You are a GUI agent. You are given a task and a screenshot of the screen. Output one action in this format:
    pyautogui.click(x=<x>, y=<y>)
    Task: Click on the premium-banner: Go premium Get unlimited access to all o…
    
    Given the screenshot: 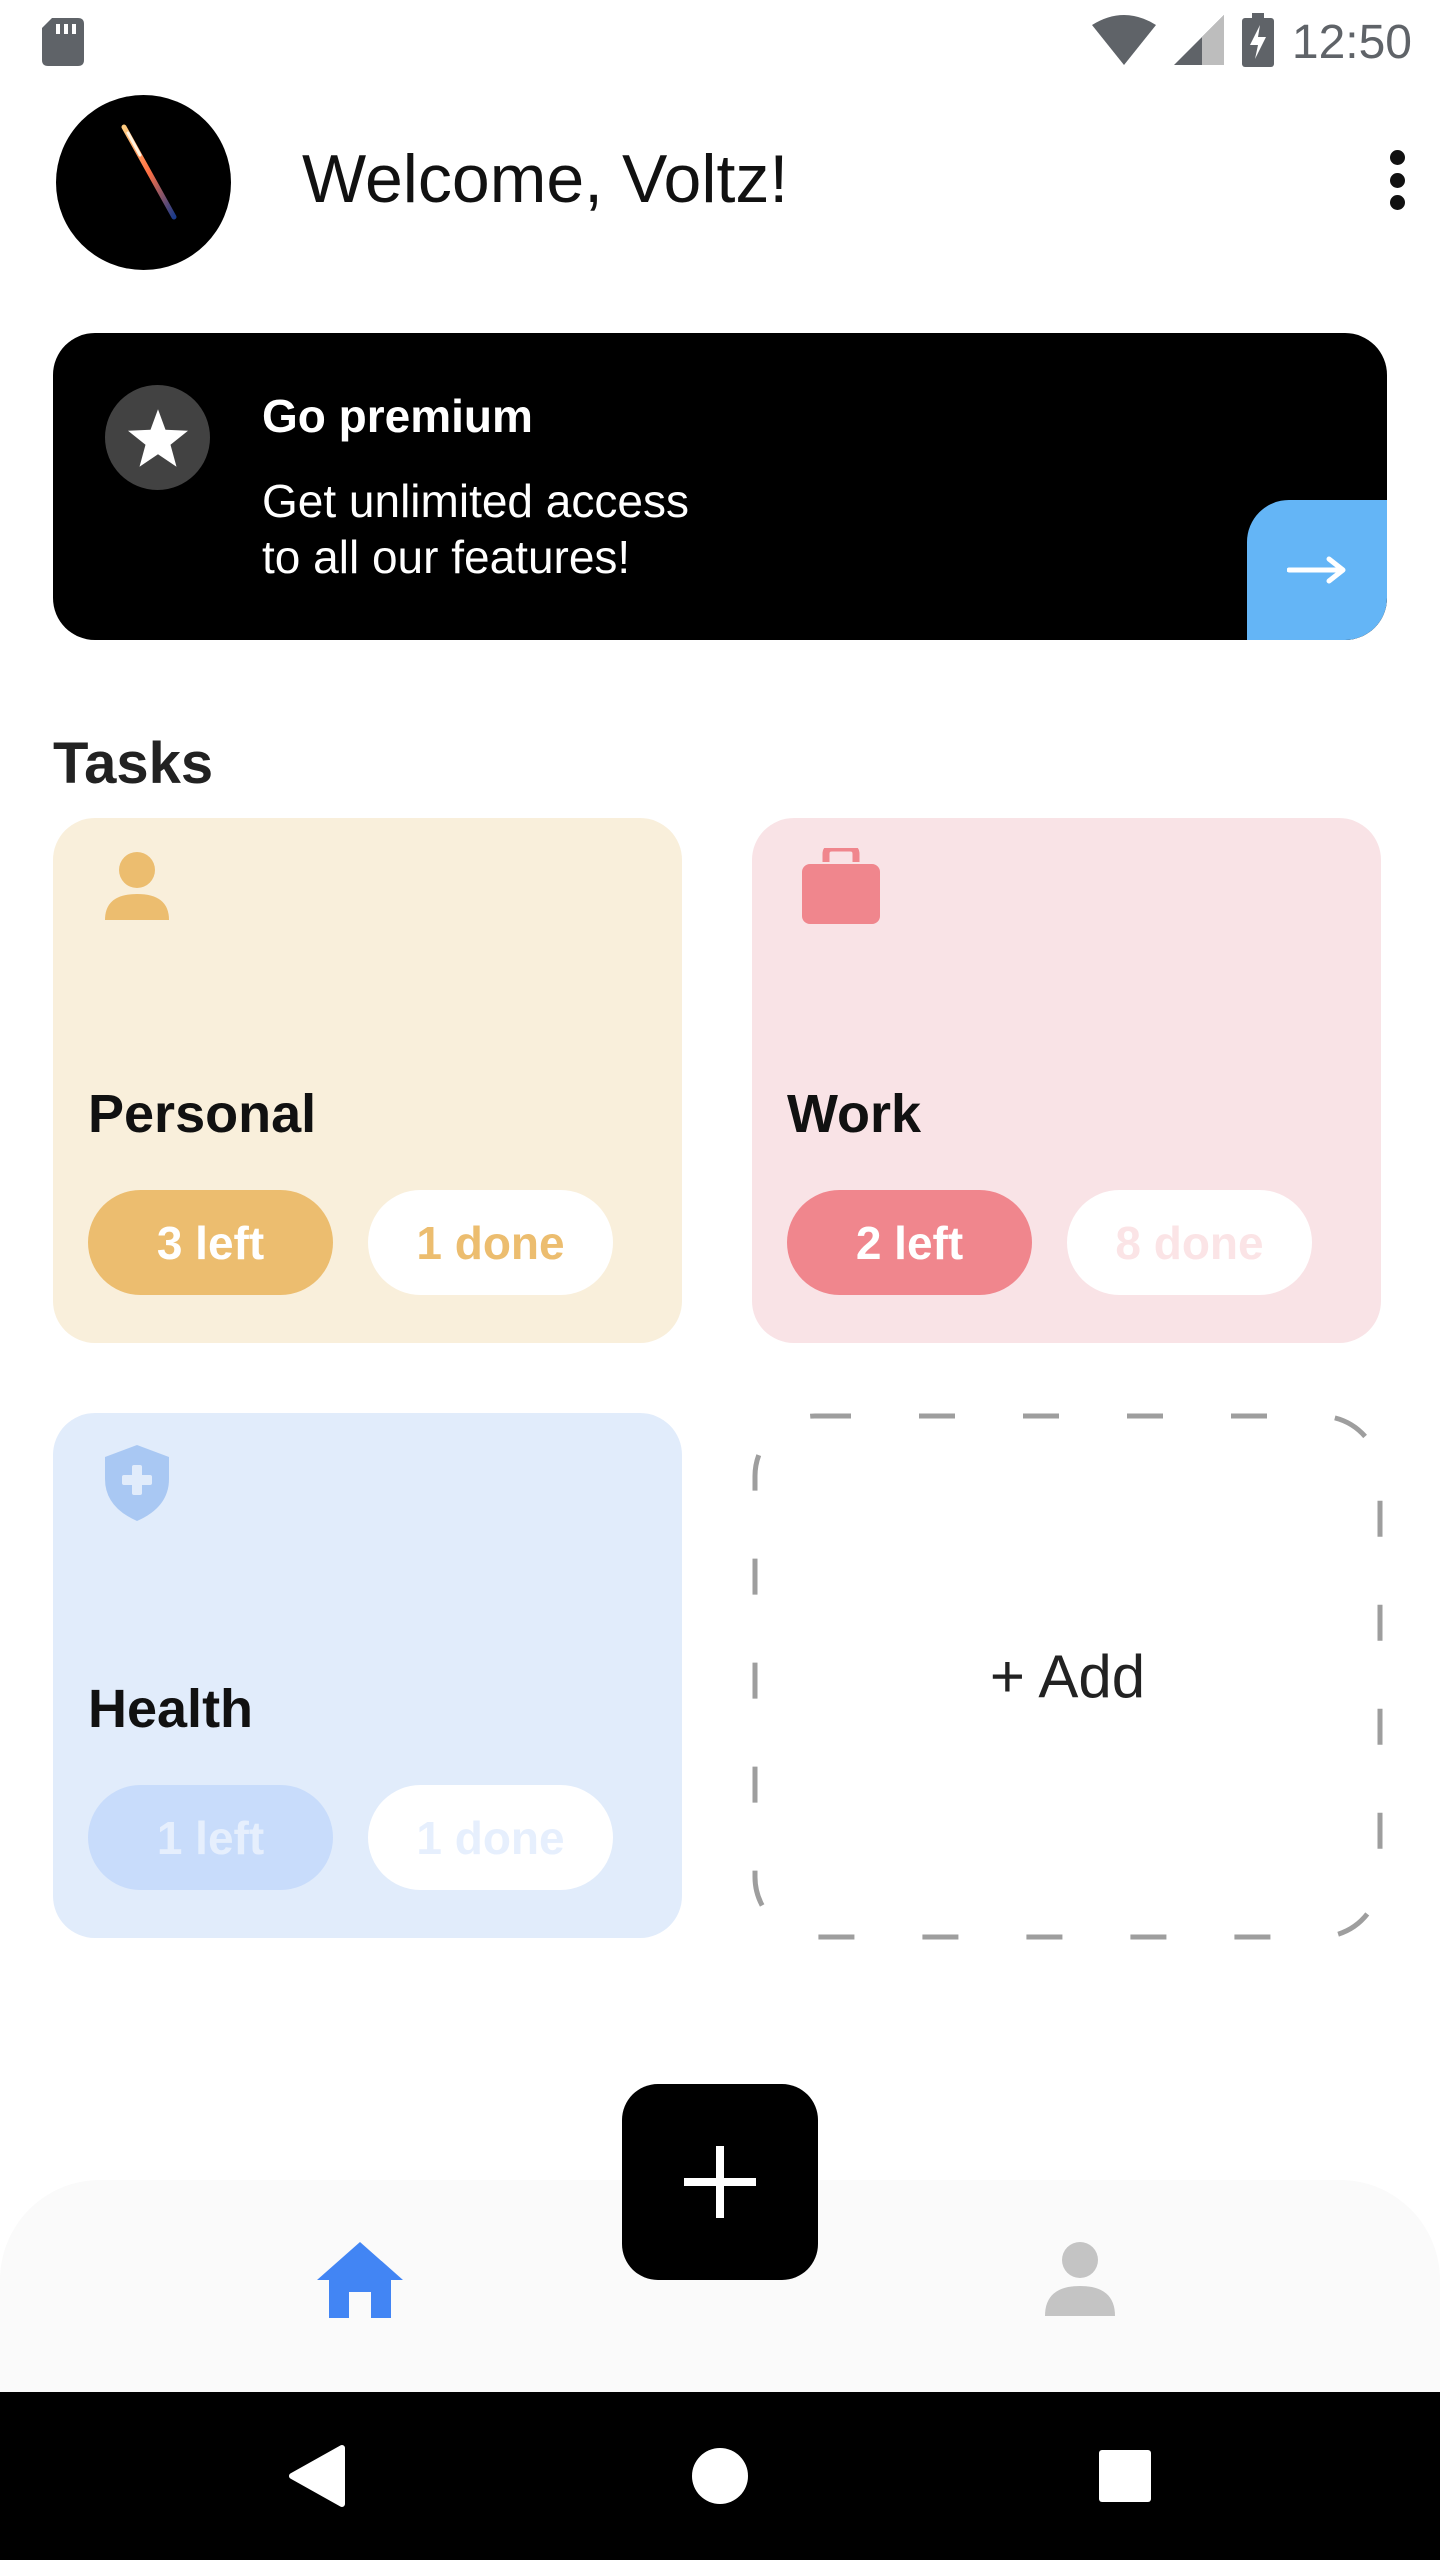 What is the action you would take?
    pyautogui.click(x=720, y=486)
    